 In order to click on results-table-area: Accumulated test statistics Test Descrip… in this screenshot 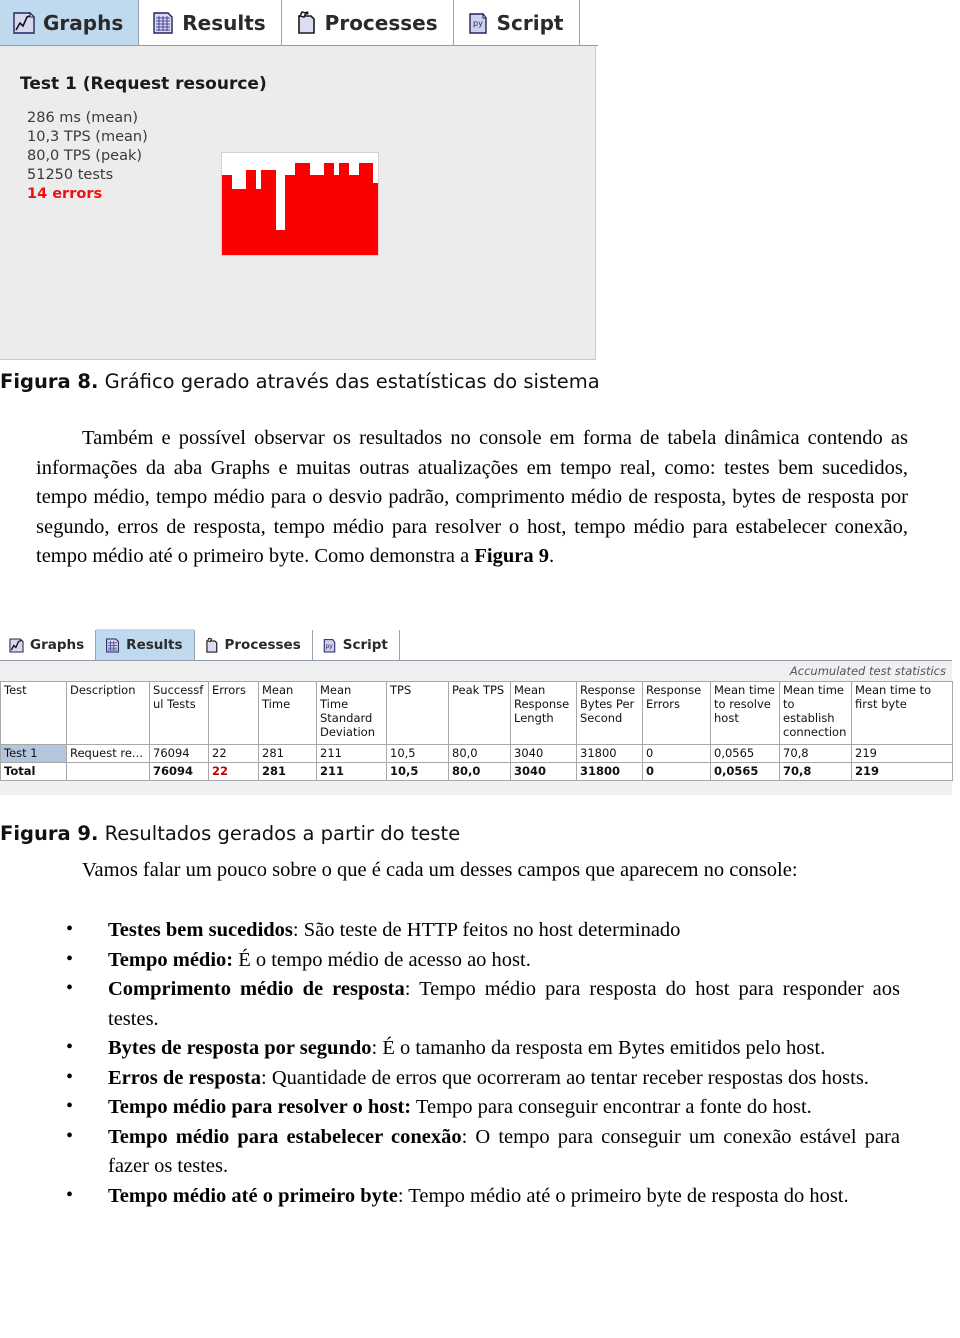, I will do `click(476, 728)`.